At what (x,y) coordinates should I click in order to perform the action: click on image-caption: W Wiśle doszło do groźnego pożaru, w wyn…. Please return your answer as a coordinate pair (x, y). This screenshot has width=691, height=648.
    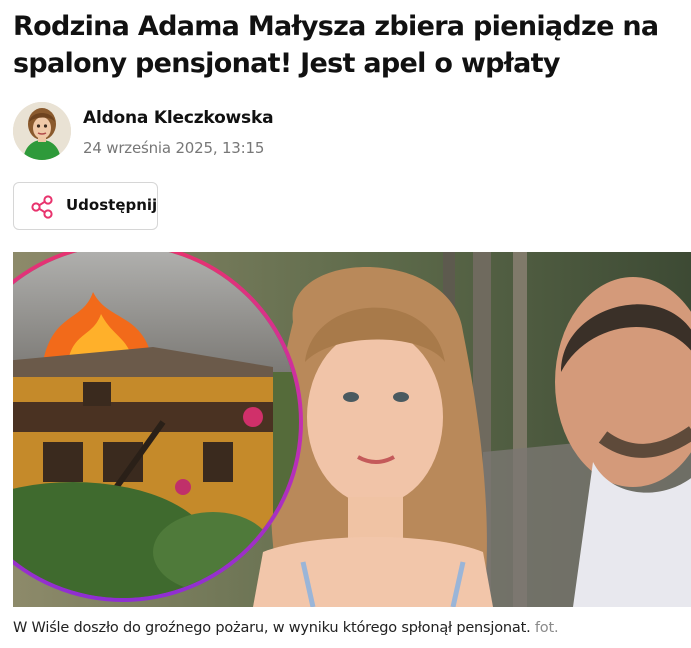
    Looking at the image, I should click on (348, 628).